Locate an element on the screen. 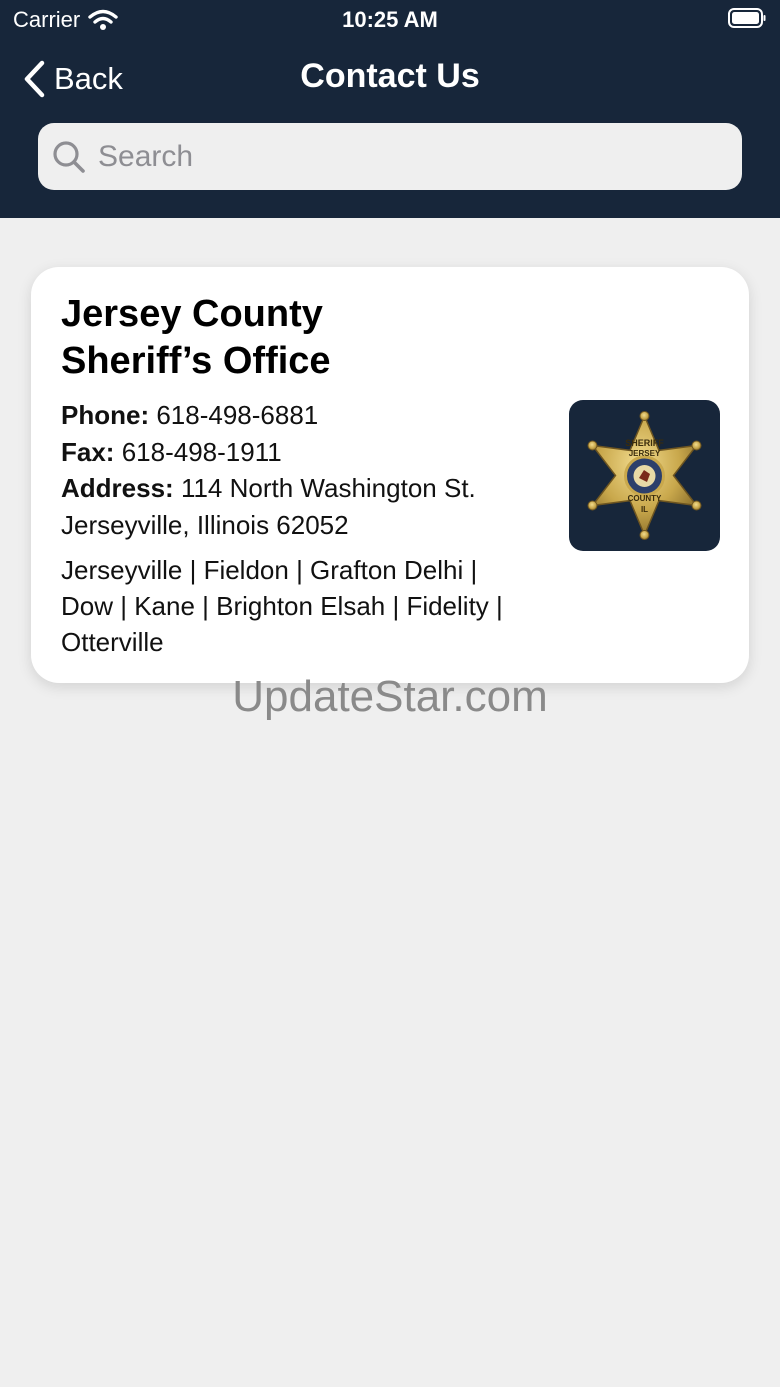 The height and width of the screenshot is (1387, 780). search-input is located at coordinates (398, 156).